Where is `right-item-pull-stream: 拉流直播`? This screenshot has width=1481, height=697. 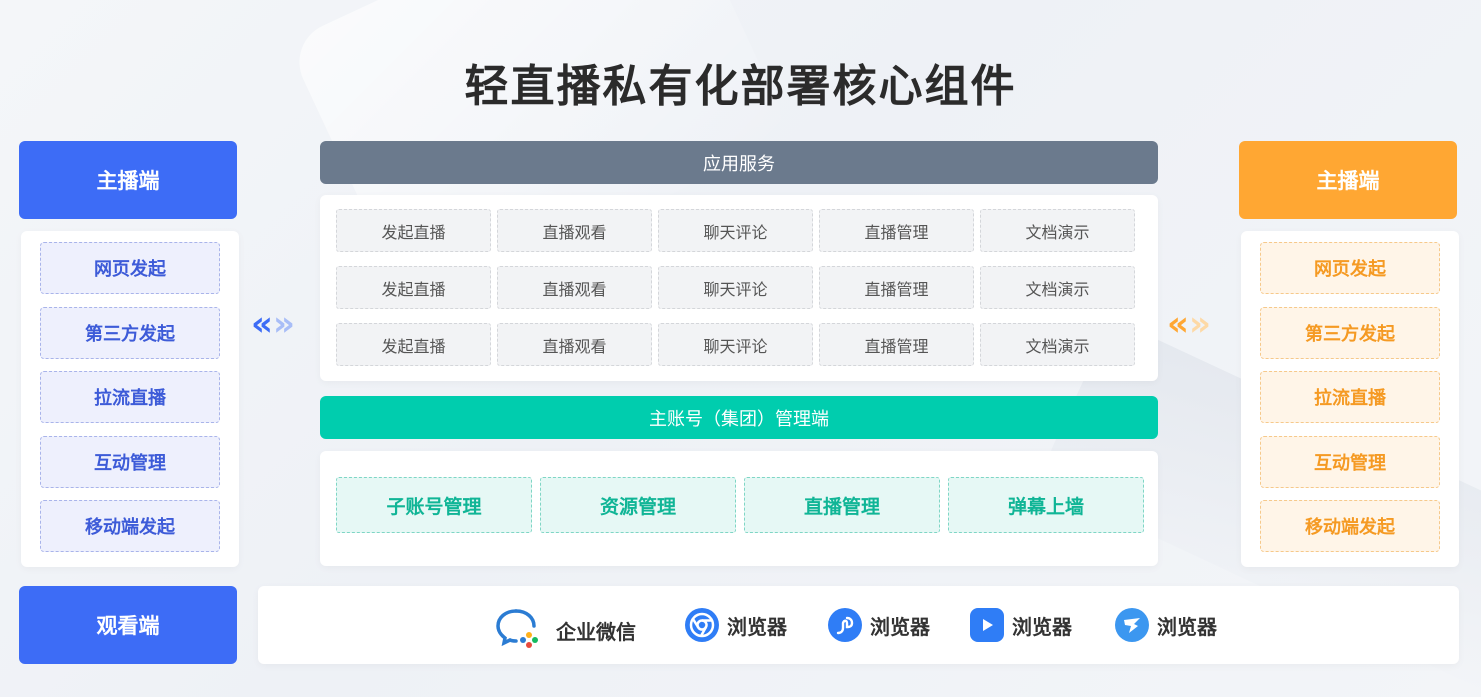 right-item-pull-stream: 拉流直播 is located at coordinates (1350, 397).